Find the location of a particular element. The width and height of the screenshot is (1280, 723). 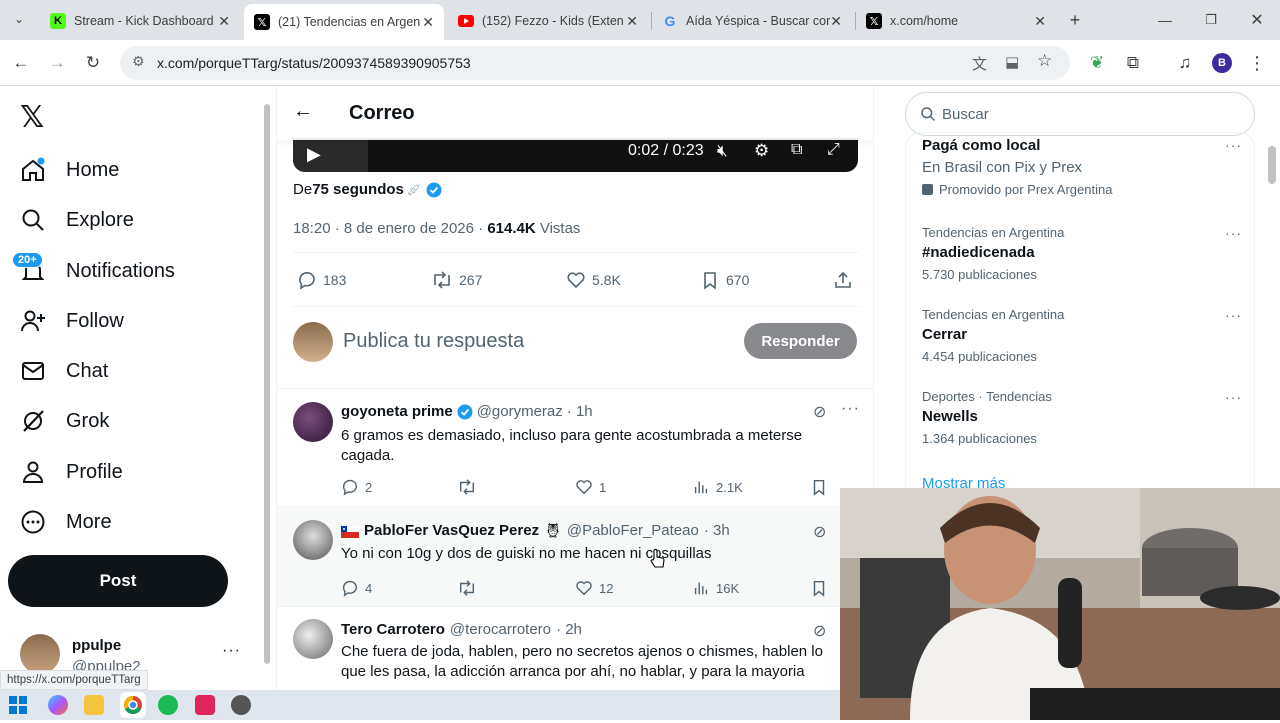

reload-icon: ↻ is located at coordinates (93, 63).